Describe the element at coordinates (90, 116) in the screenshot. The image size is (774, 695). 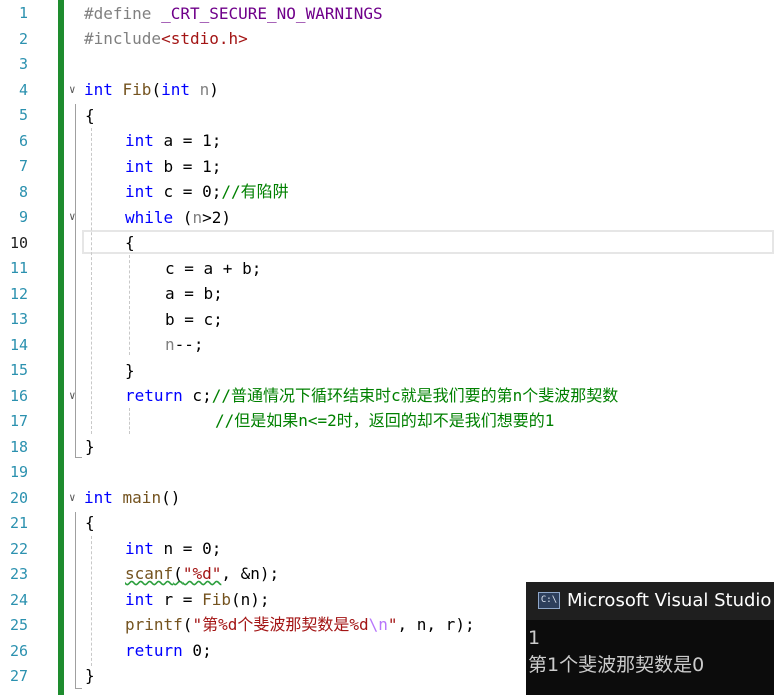
I see `code-line-5: {` at that location.